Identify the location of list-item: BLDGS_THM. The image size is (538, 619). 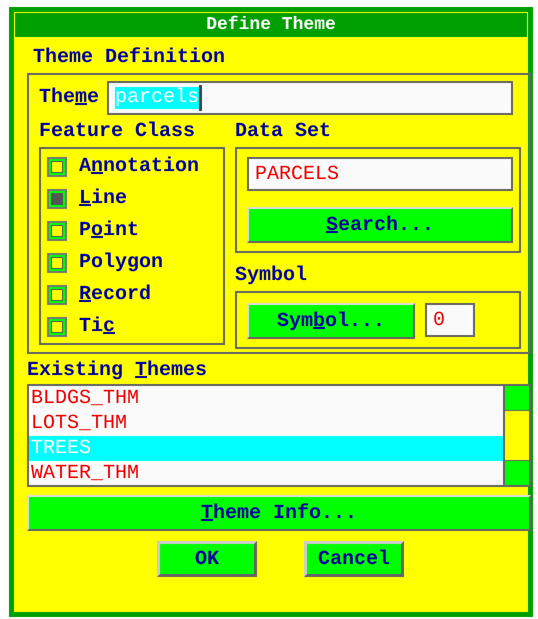
(266, 398).